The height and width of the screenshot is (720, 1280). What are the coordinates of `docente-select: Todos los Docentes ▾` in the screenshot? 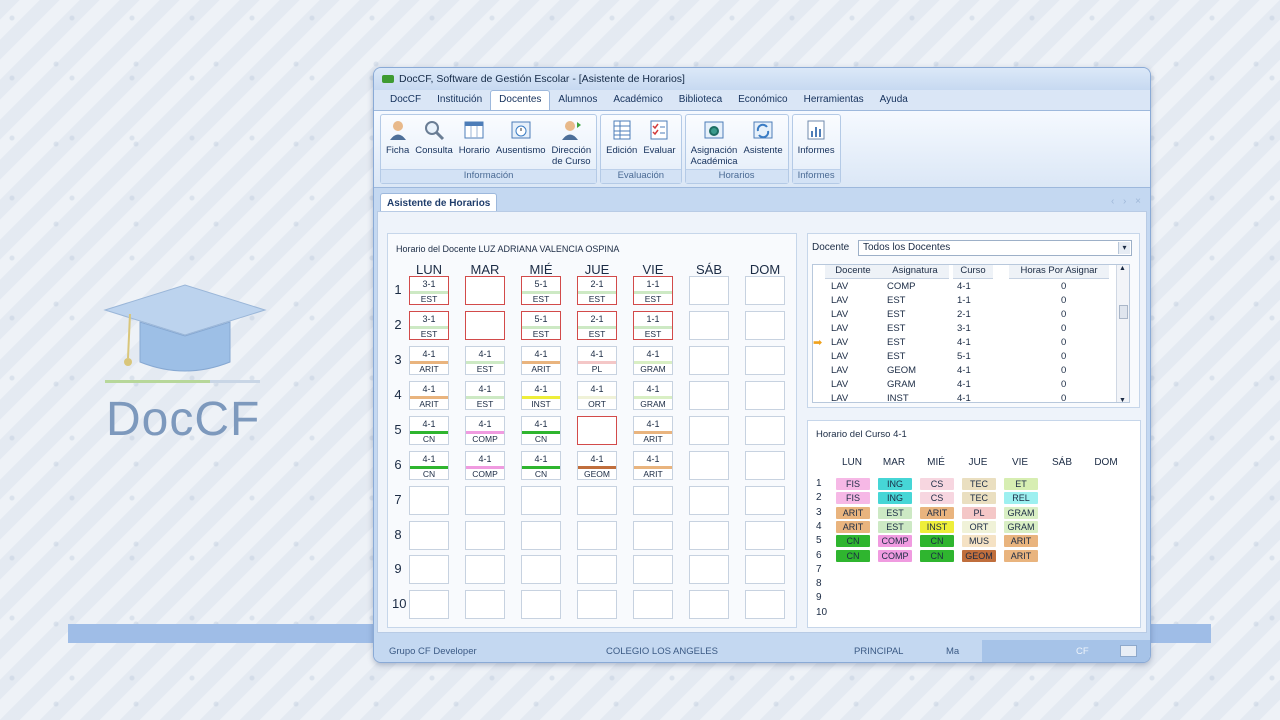 It's located at (995, 248).